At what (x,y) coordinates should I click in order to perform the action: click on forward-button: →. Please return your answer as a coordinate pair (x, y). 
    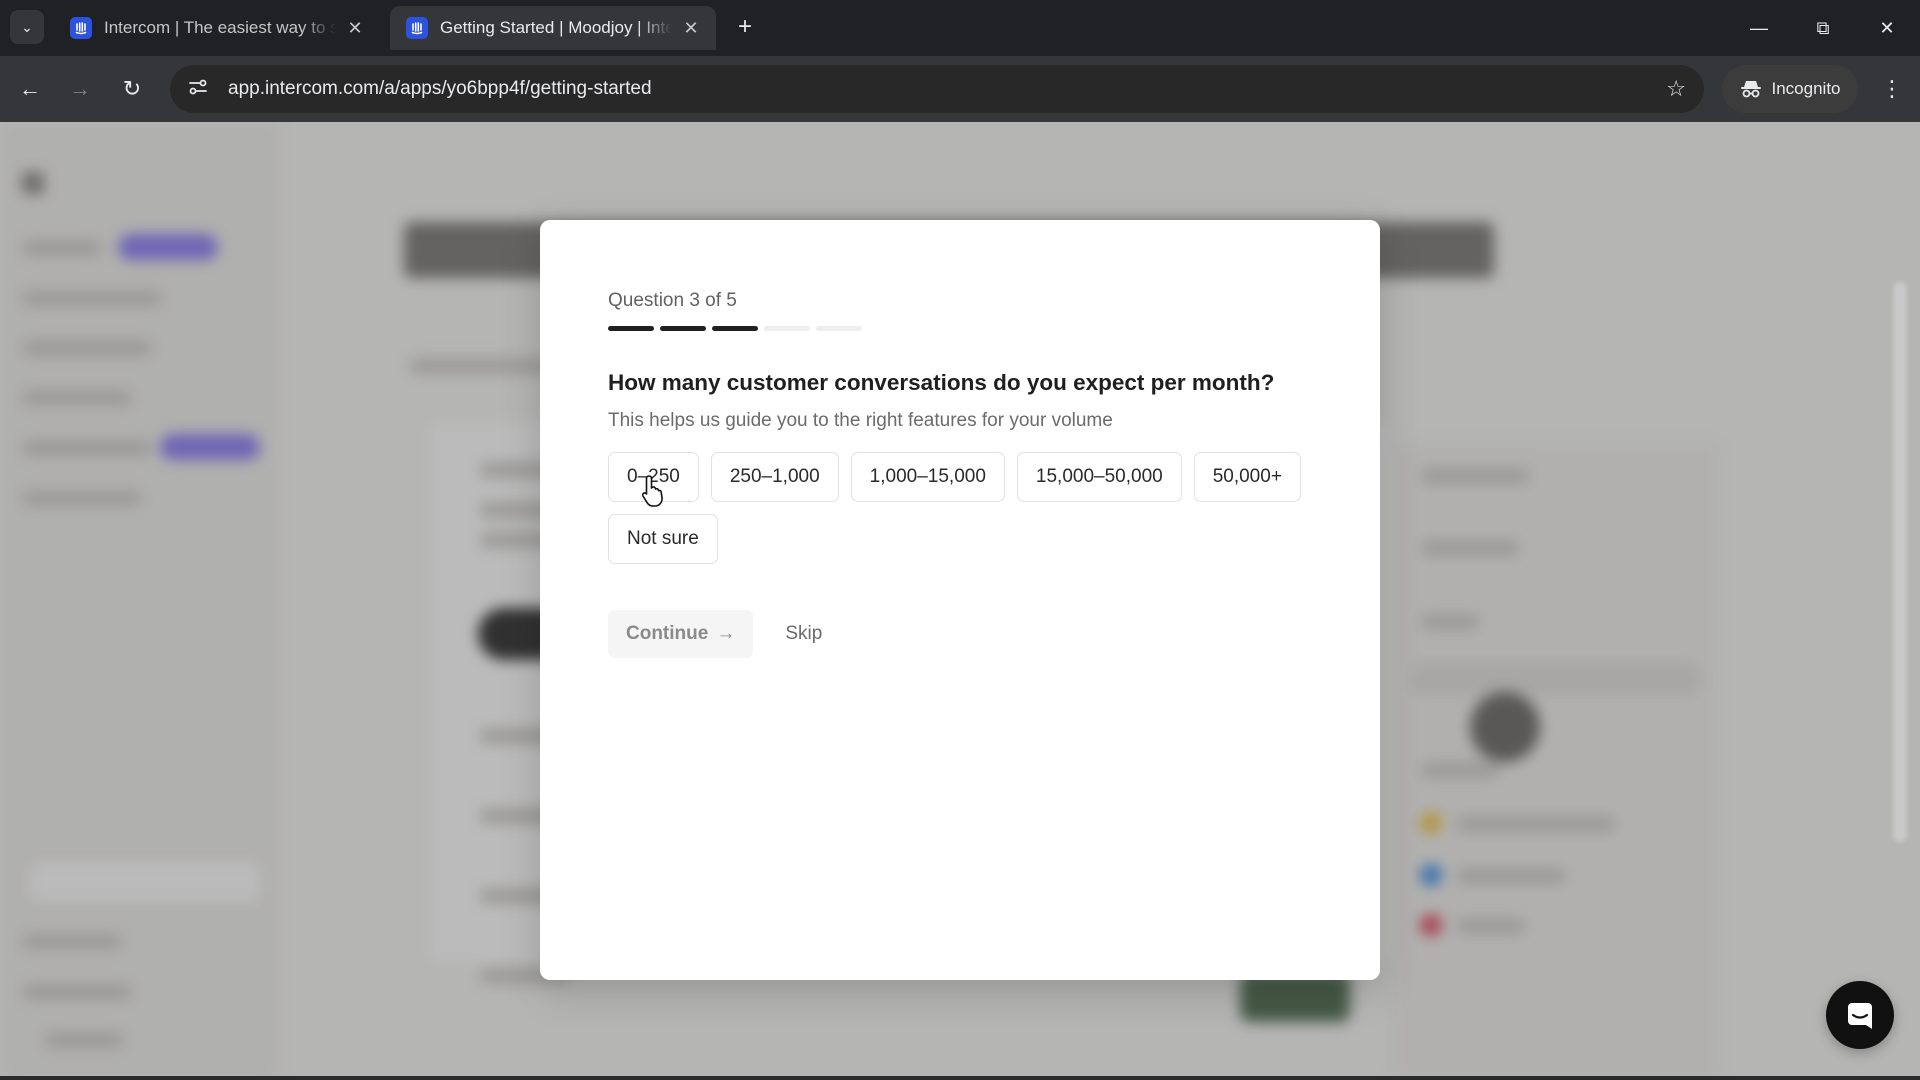
    Looking at the image, I should click on (80, 89).